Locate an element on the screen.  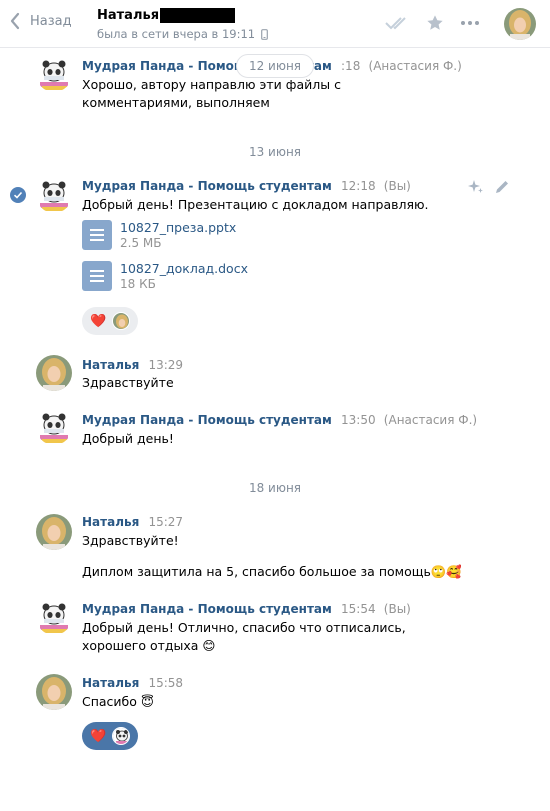
message-actions is located at coordinates (489, 187).